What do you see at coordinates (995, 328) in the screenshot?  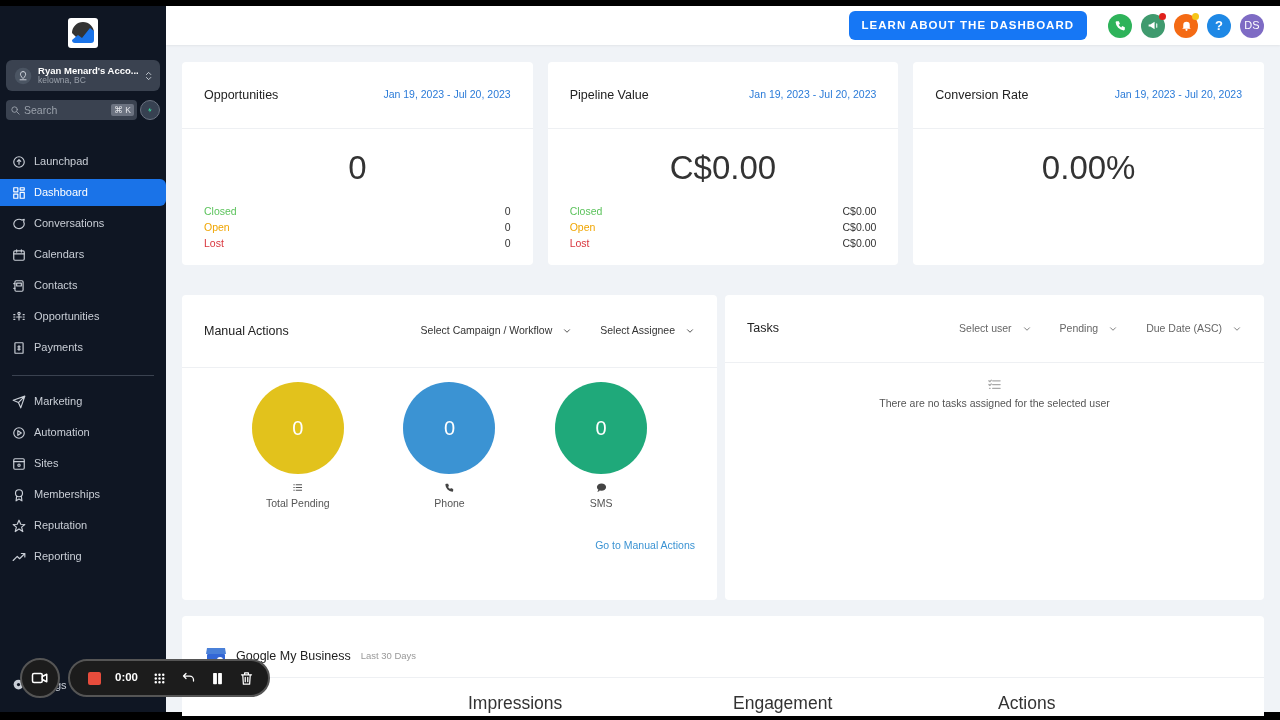 I see `filter-dropdown: Select user` at bounding box center [995, 328].